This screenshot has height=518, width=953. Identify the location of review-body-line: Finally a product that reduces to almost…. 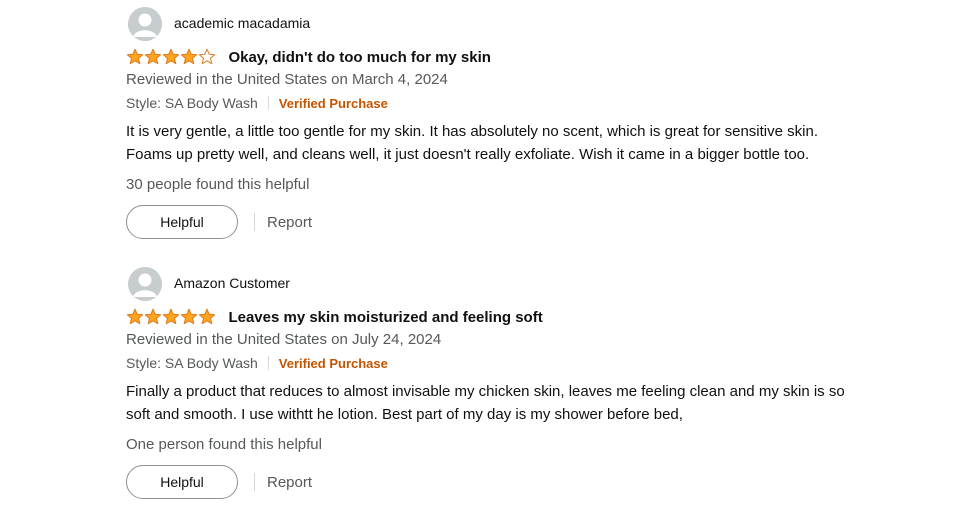
(485, 391).